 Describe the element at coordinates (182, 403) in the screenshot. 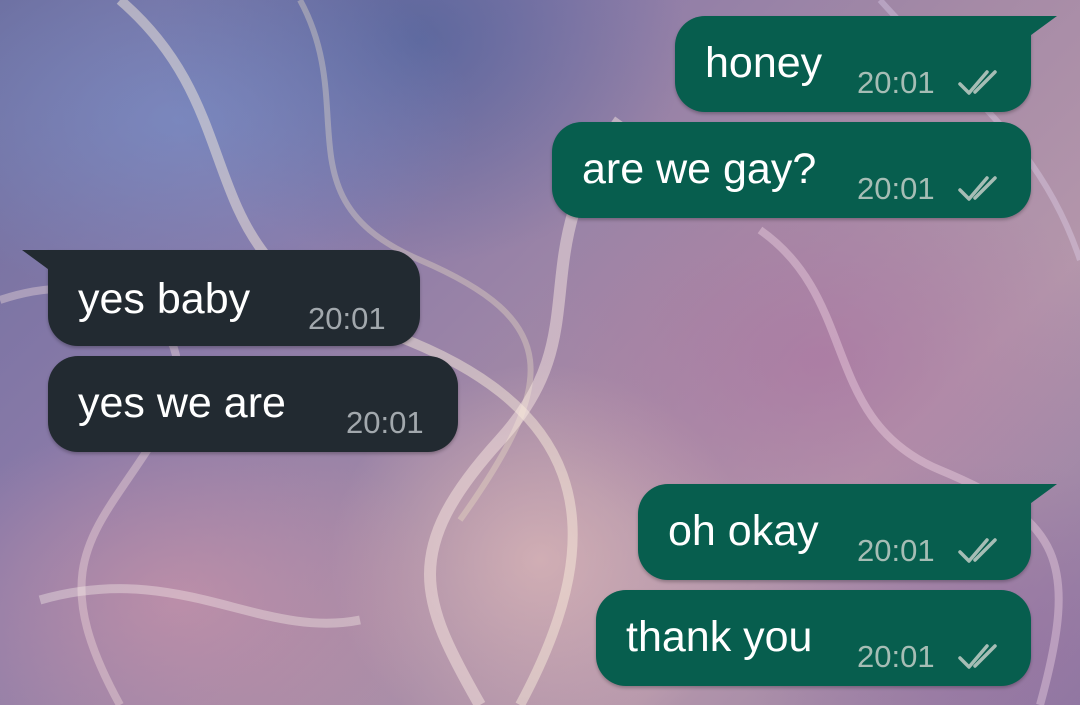

I see `message-text: yes we are` at that location.